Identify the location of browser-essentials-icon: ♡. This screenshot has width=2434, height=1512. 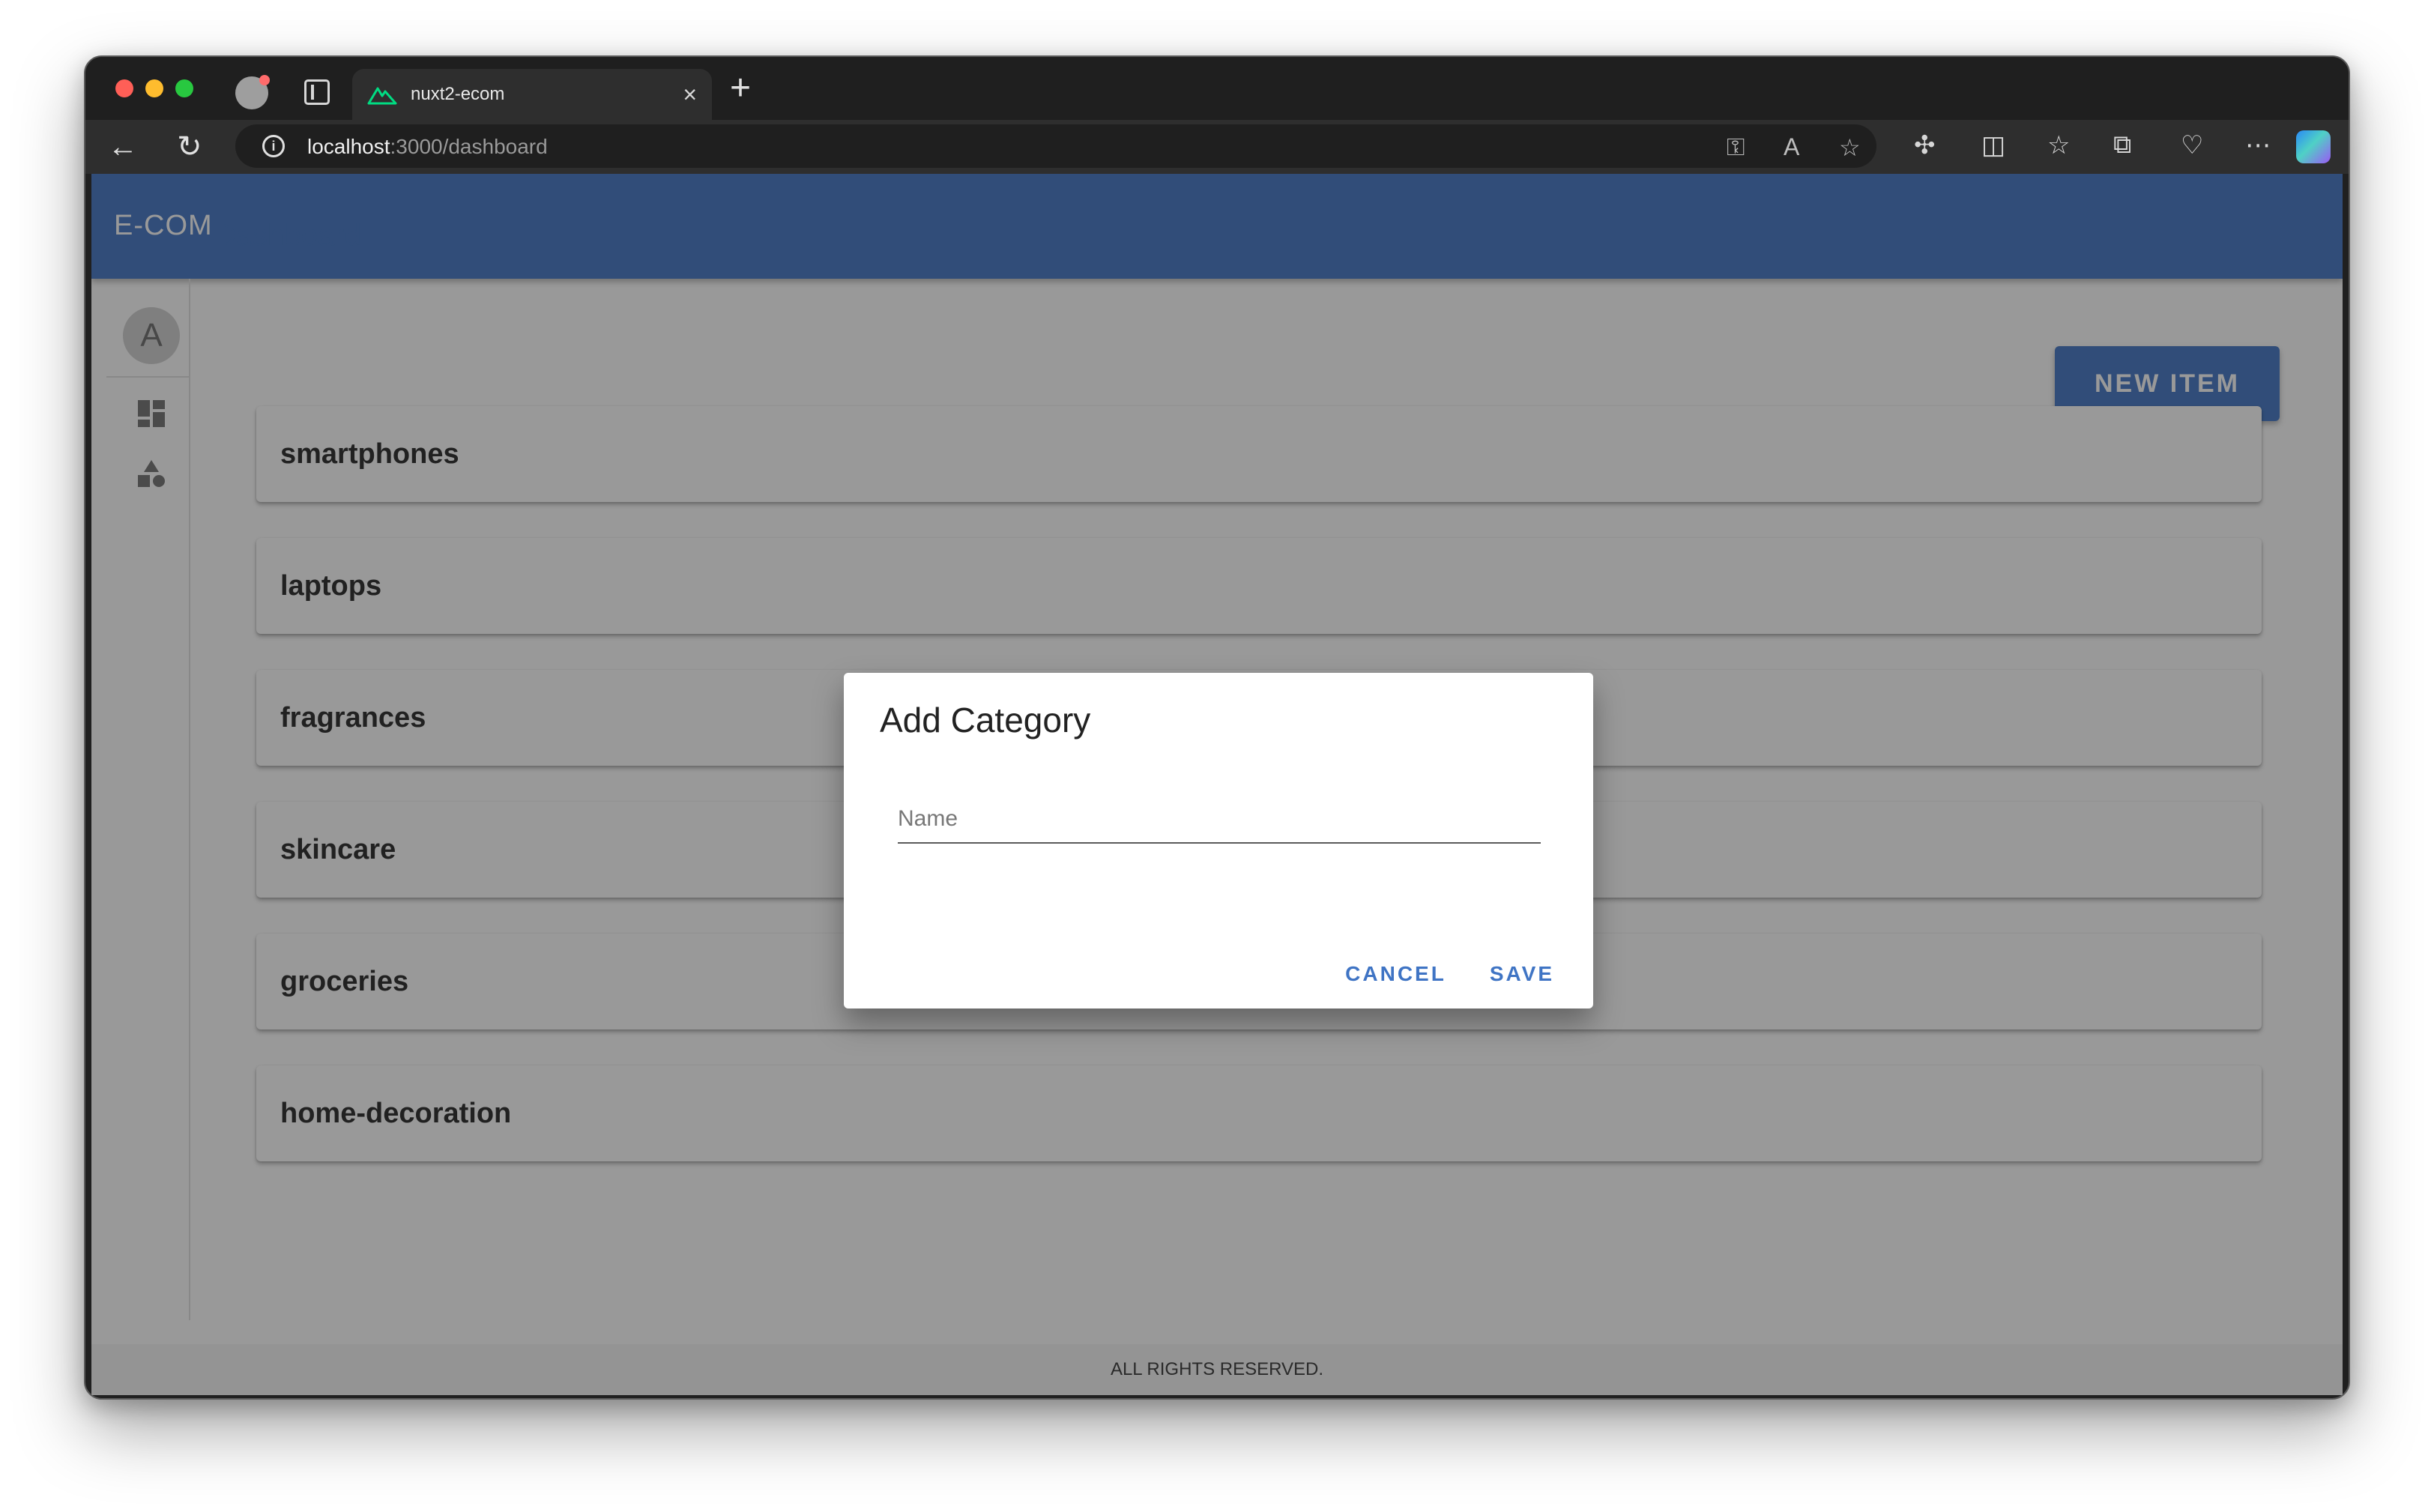
(2192, 145).